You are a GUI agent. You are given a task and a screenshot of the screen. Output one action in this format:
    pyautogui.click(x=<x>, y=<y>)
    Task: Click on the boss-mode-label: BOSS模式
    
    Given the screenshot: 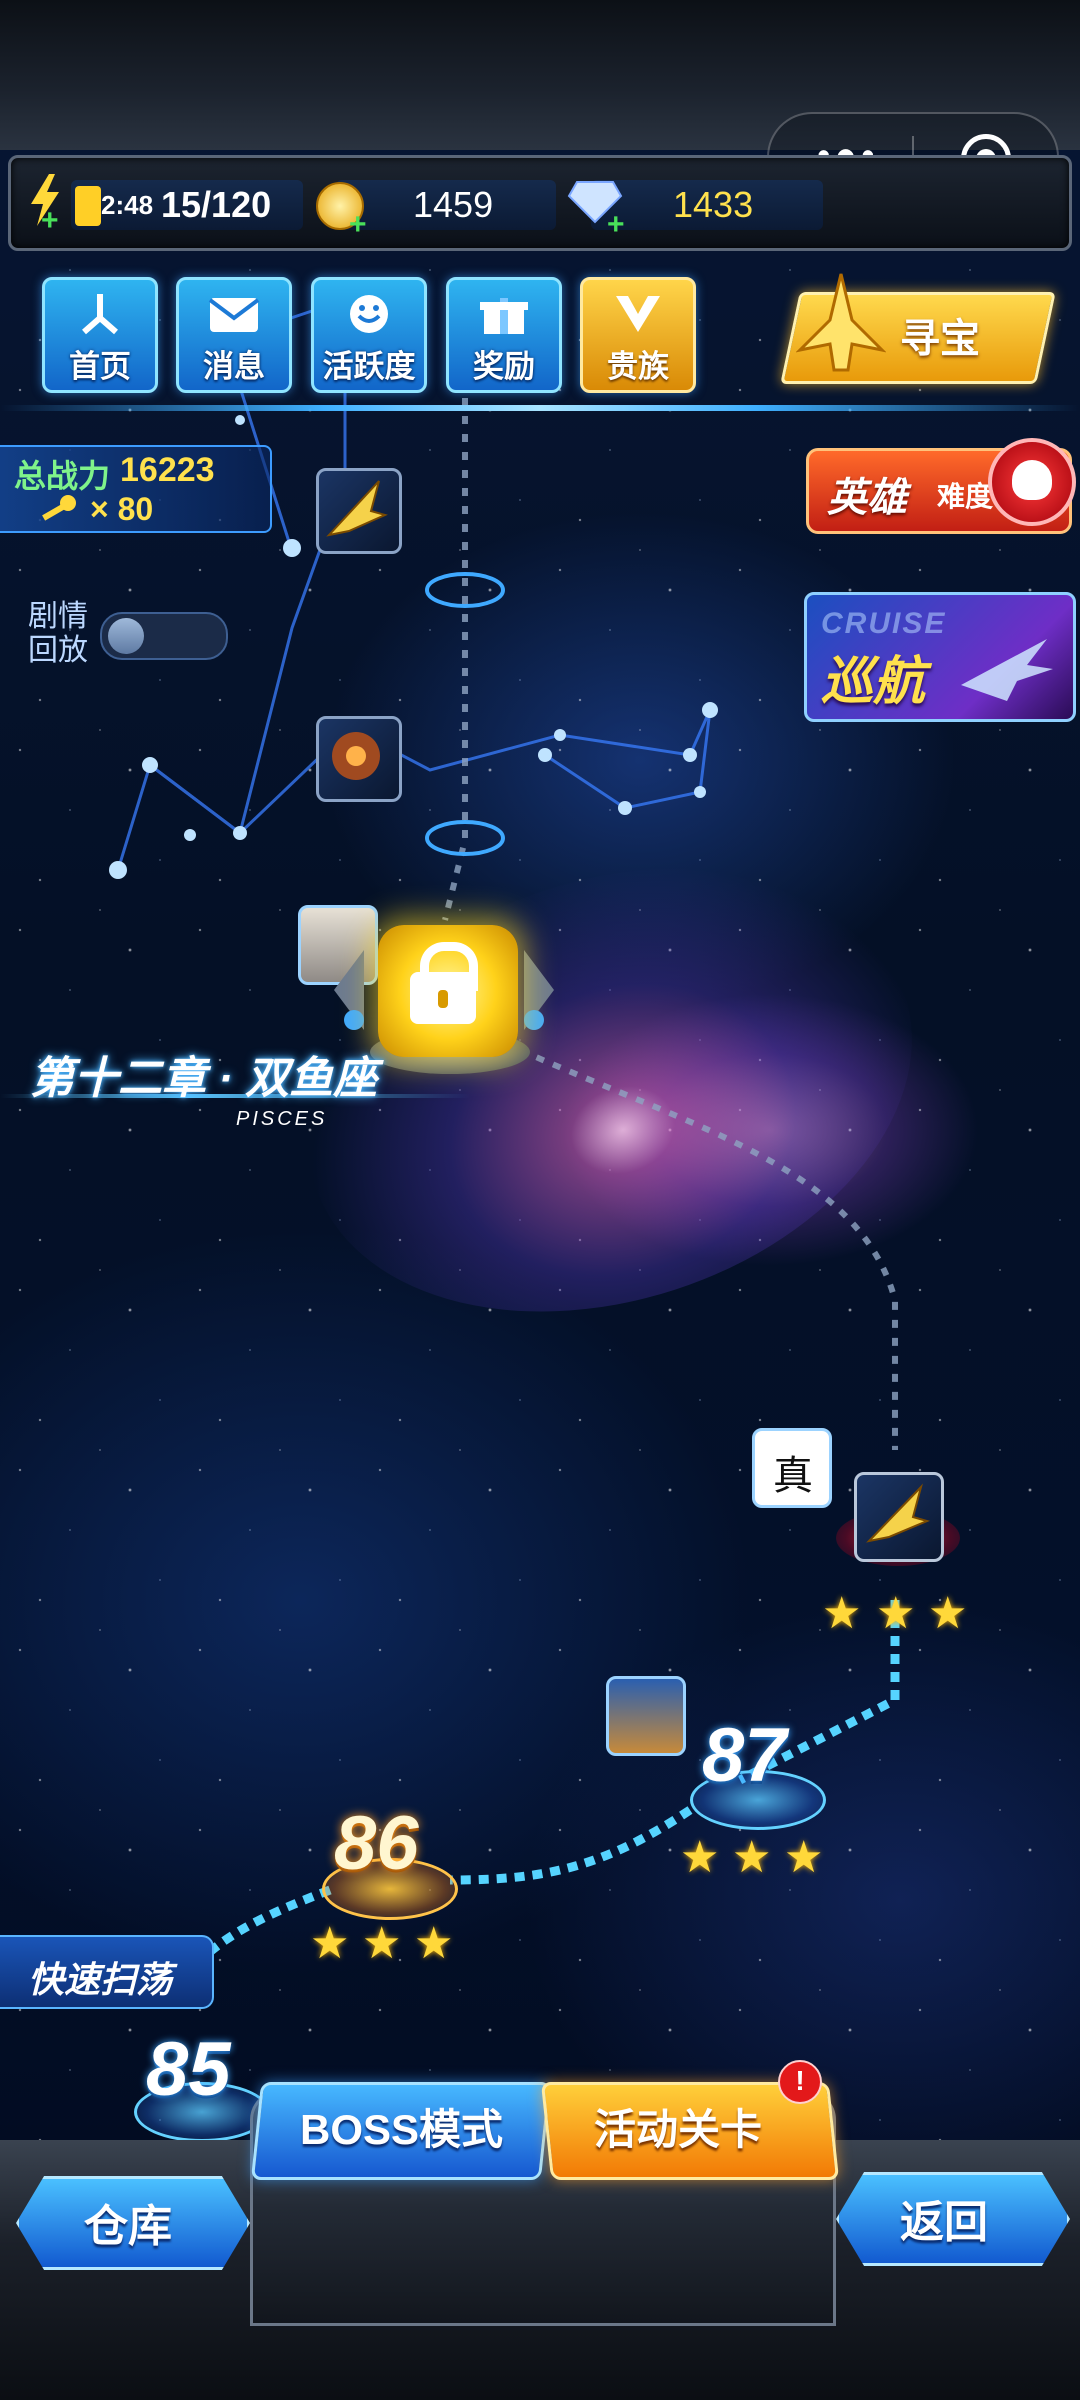 What is the action you would take?
    pyautogui.click(x=402, y=2129)
    